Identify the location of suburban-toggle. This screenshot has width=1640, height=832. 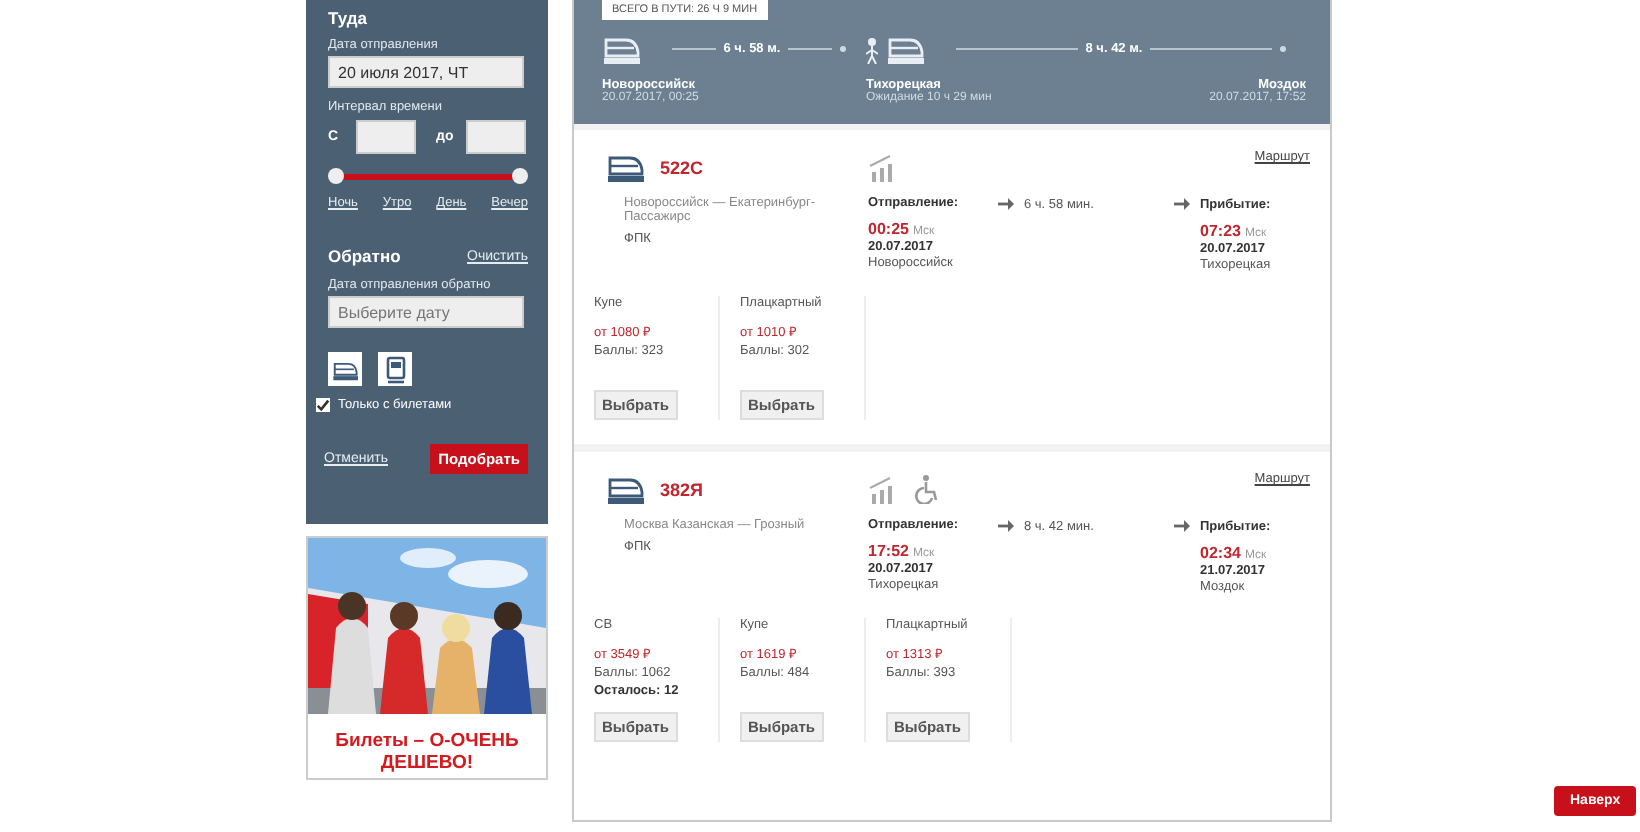
(395, 369).